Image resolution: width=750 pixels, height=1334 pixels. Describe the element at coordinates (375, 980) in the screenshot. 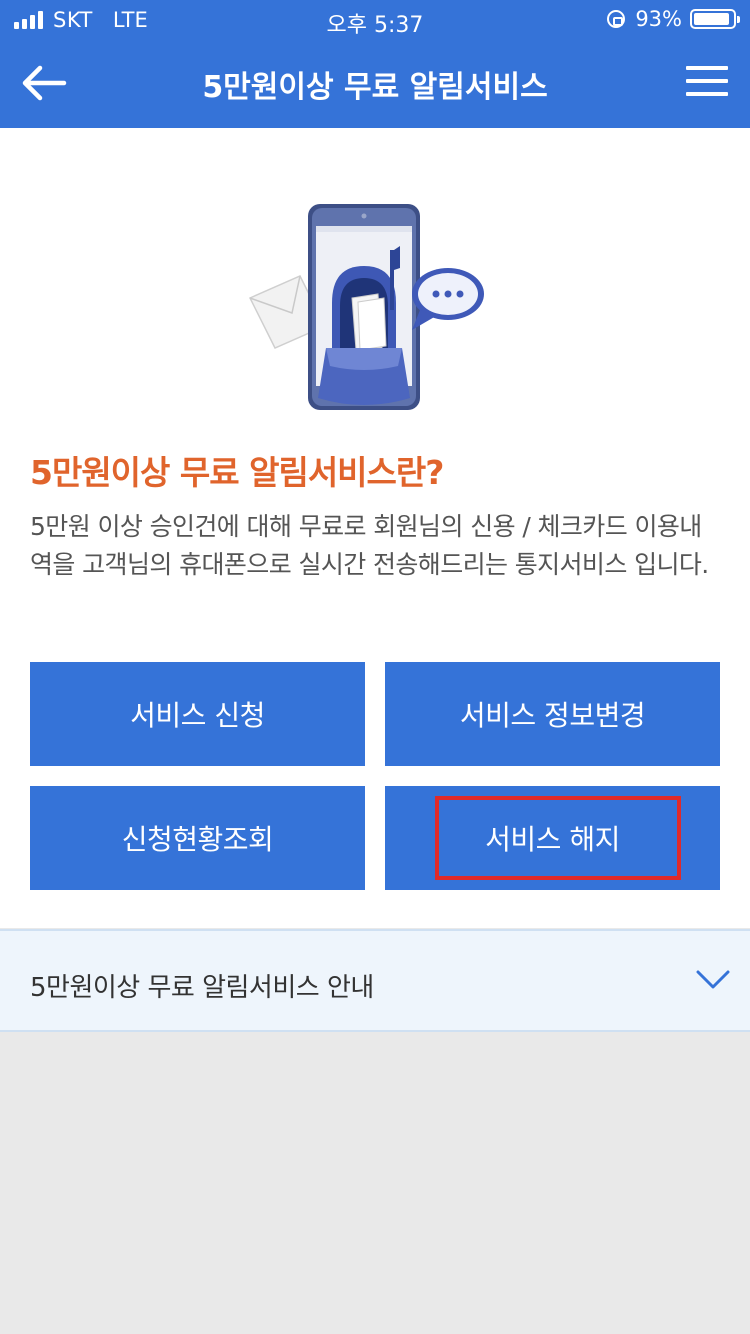

I see `service-guide-accordion: 5만원이상 무료 알림서비스 안내` at that location.